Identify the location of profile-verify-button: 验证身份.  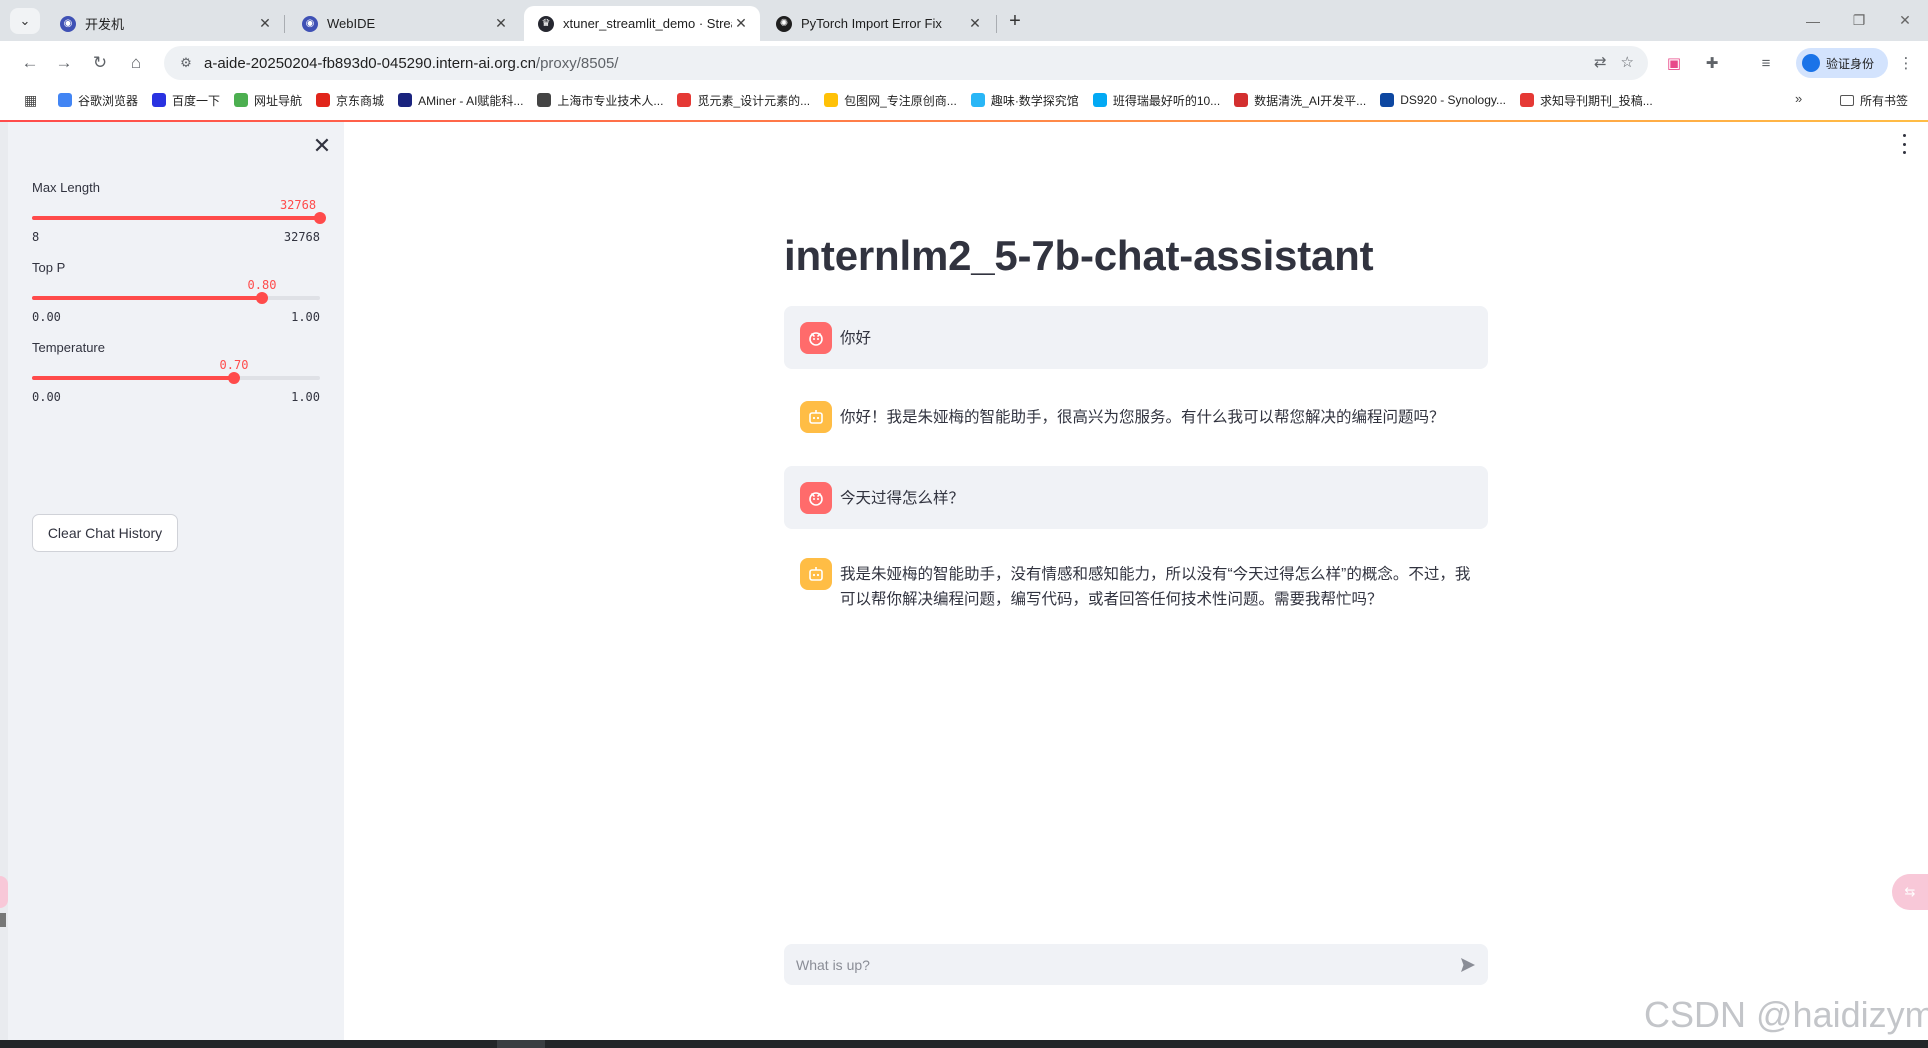
(1842, 63).